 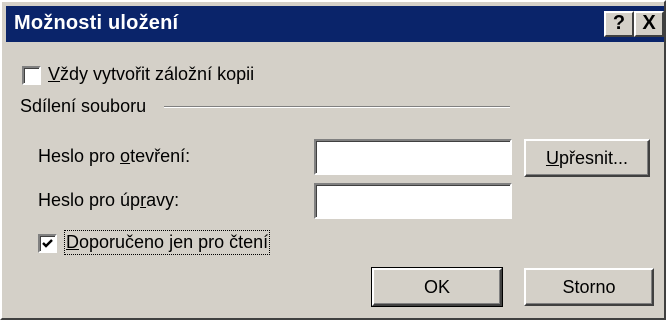 I want to click on help-button: ?, so click(x=619, y=24).